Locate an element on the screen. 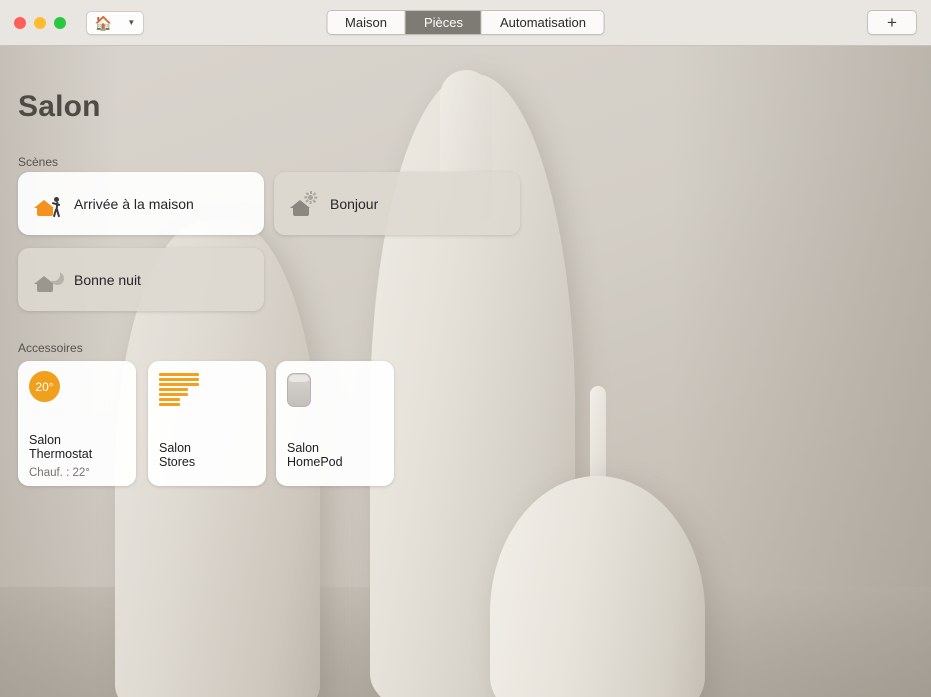 Image resolution: width=931 pixels, height=697 pixels. house-sun-icon is located at coordinates (303, 203).